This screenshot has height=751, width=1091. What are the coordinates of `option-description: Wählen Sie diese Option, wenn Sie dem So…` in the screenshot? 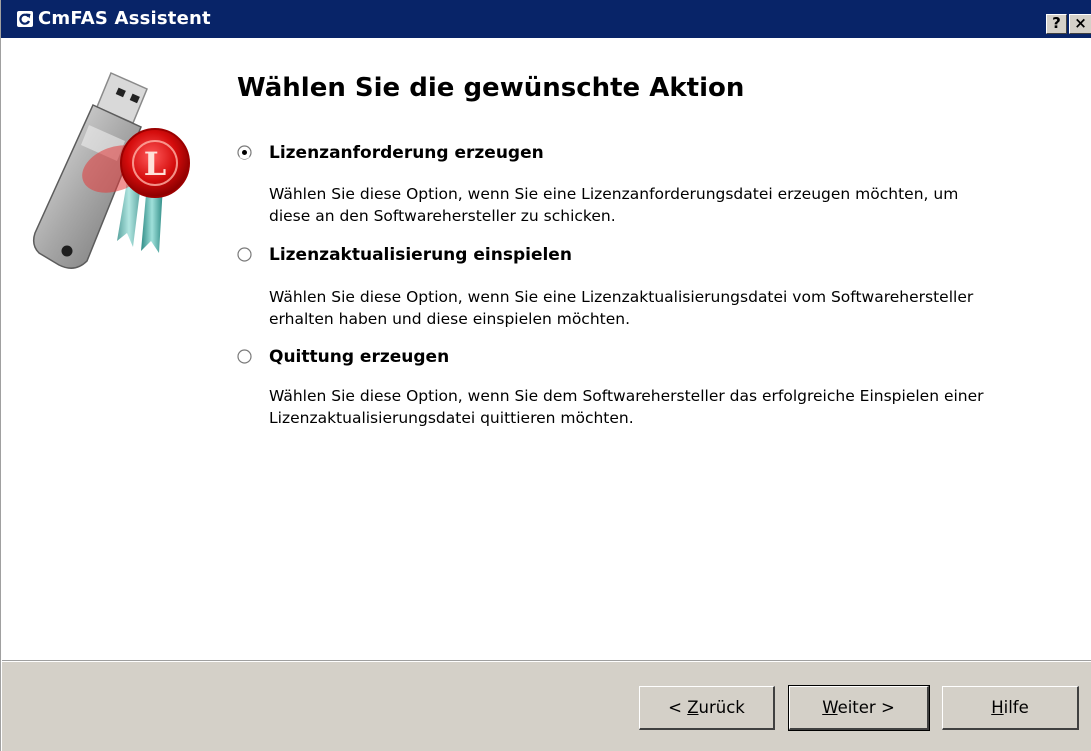 It's located at (626, 407).